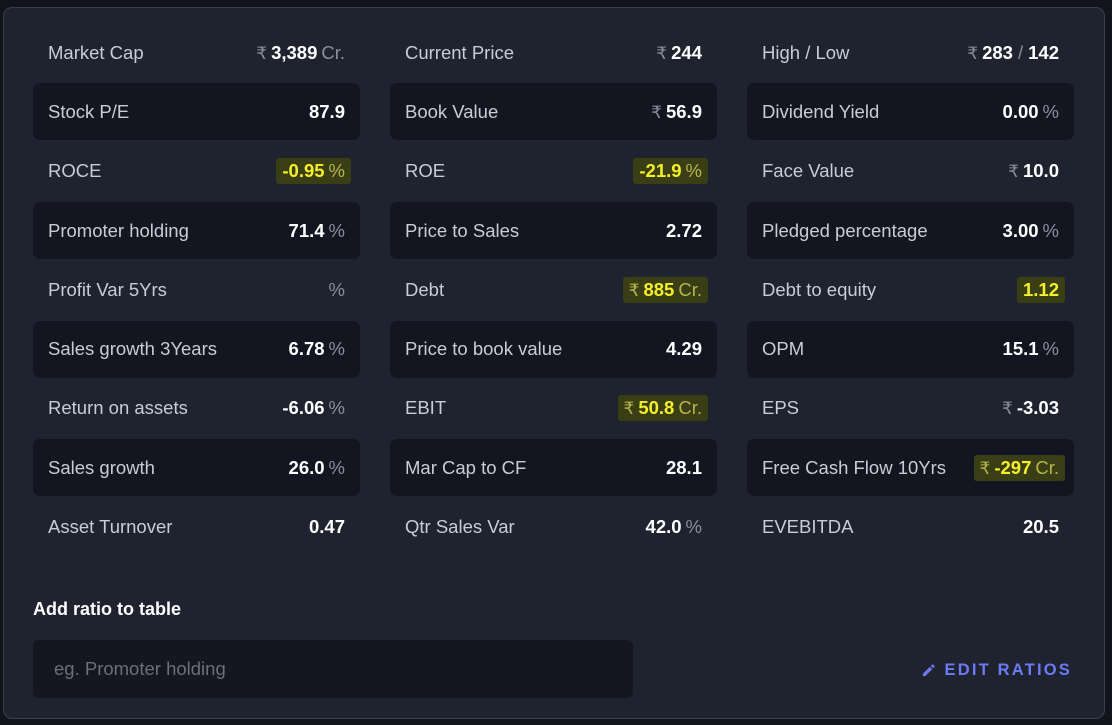 The width and height of the screenshot is (1112, 725). I want to click on ratio-value: 4.29, so click(684, 349).